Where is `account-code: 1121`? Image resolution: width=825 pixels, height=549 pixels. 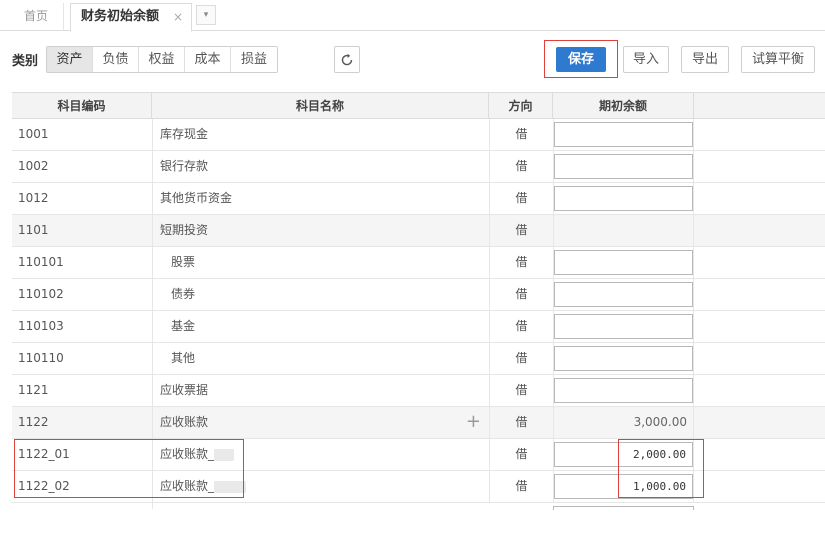
account-code: 1121 is located at coordinates (33, 390).